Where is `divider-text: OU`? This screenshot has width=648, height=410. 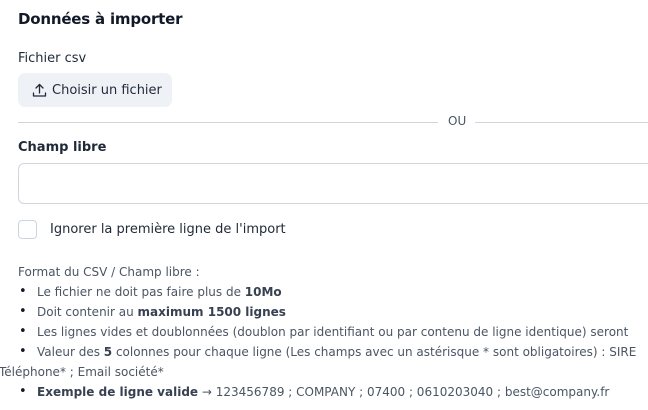 divider-text: OU is located at coordinates (457, 121).